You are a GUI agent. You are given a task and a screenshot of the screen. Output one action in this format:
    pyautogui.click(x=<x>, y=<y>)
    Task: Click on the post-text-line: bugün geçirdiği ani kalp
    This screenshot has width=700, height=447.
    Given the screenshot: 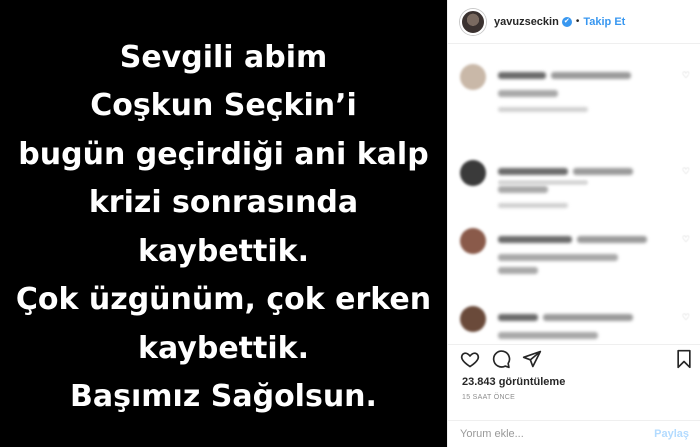 What is the action you would take?
    pyautogui.click(x=223, y=154)
    